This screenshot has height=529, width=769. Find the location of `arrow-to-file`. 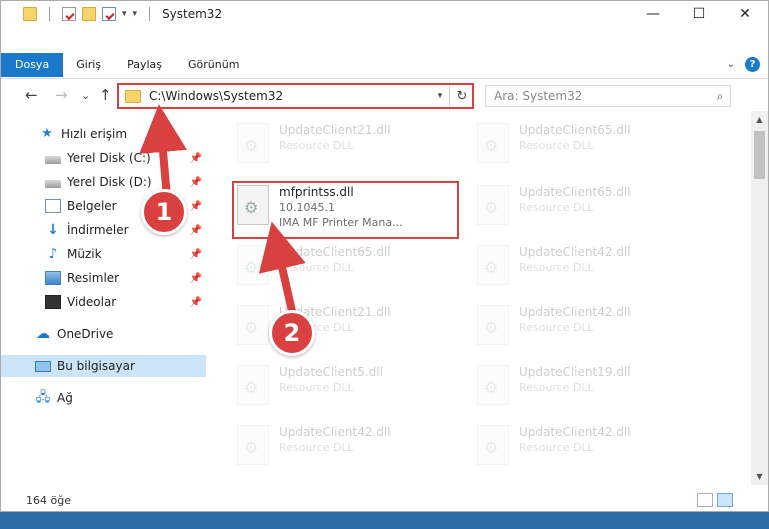

arrow-to-file is located at coordinates (282, 271).